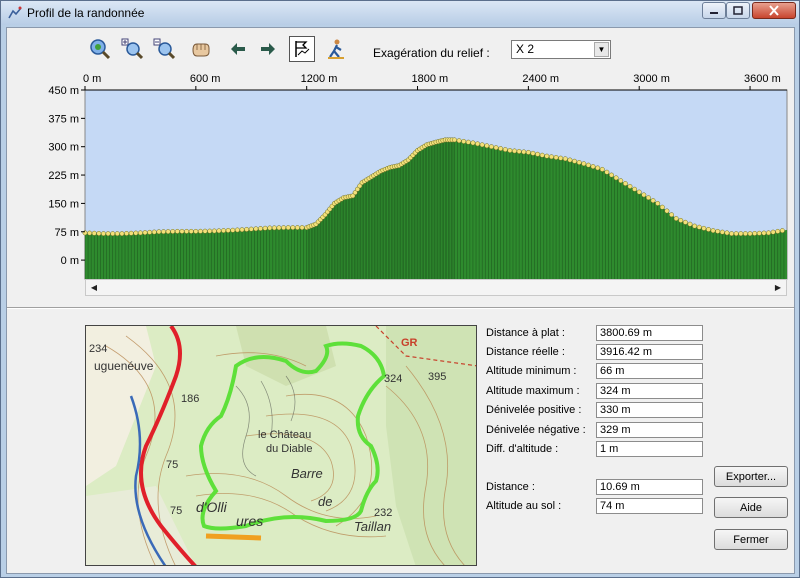 The image size is (800, 578). Describe the element at coordinates (172, 465) in the screenshot. I see `map-label: 75` at that location.